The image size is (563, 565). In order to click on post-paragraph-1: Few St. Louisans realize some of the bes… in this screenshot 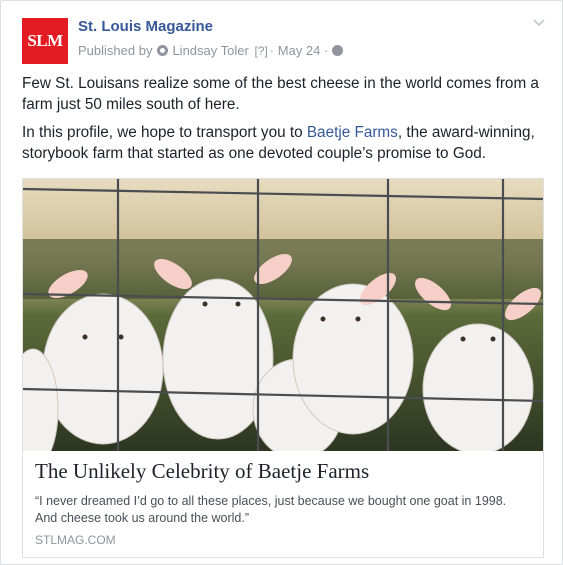, I will do `click(280, 94)`.